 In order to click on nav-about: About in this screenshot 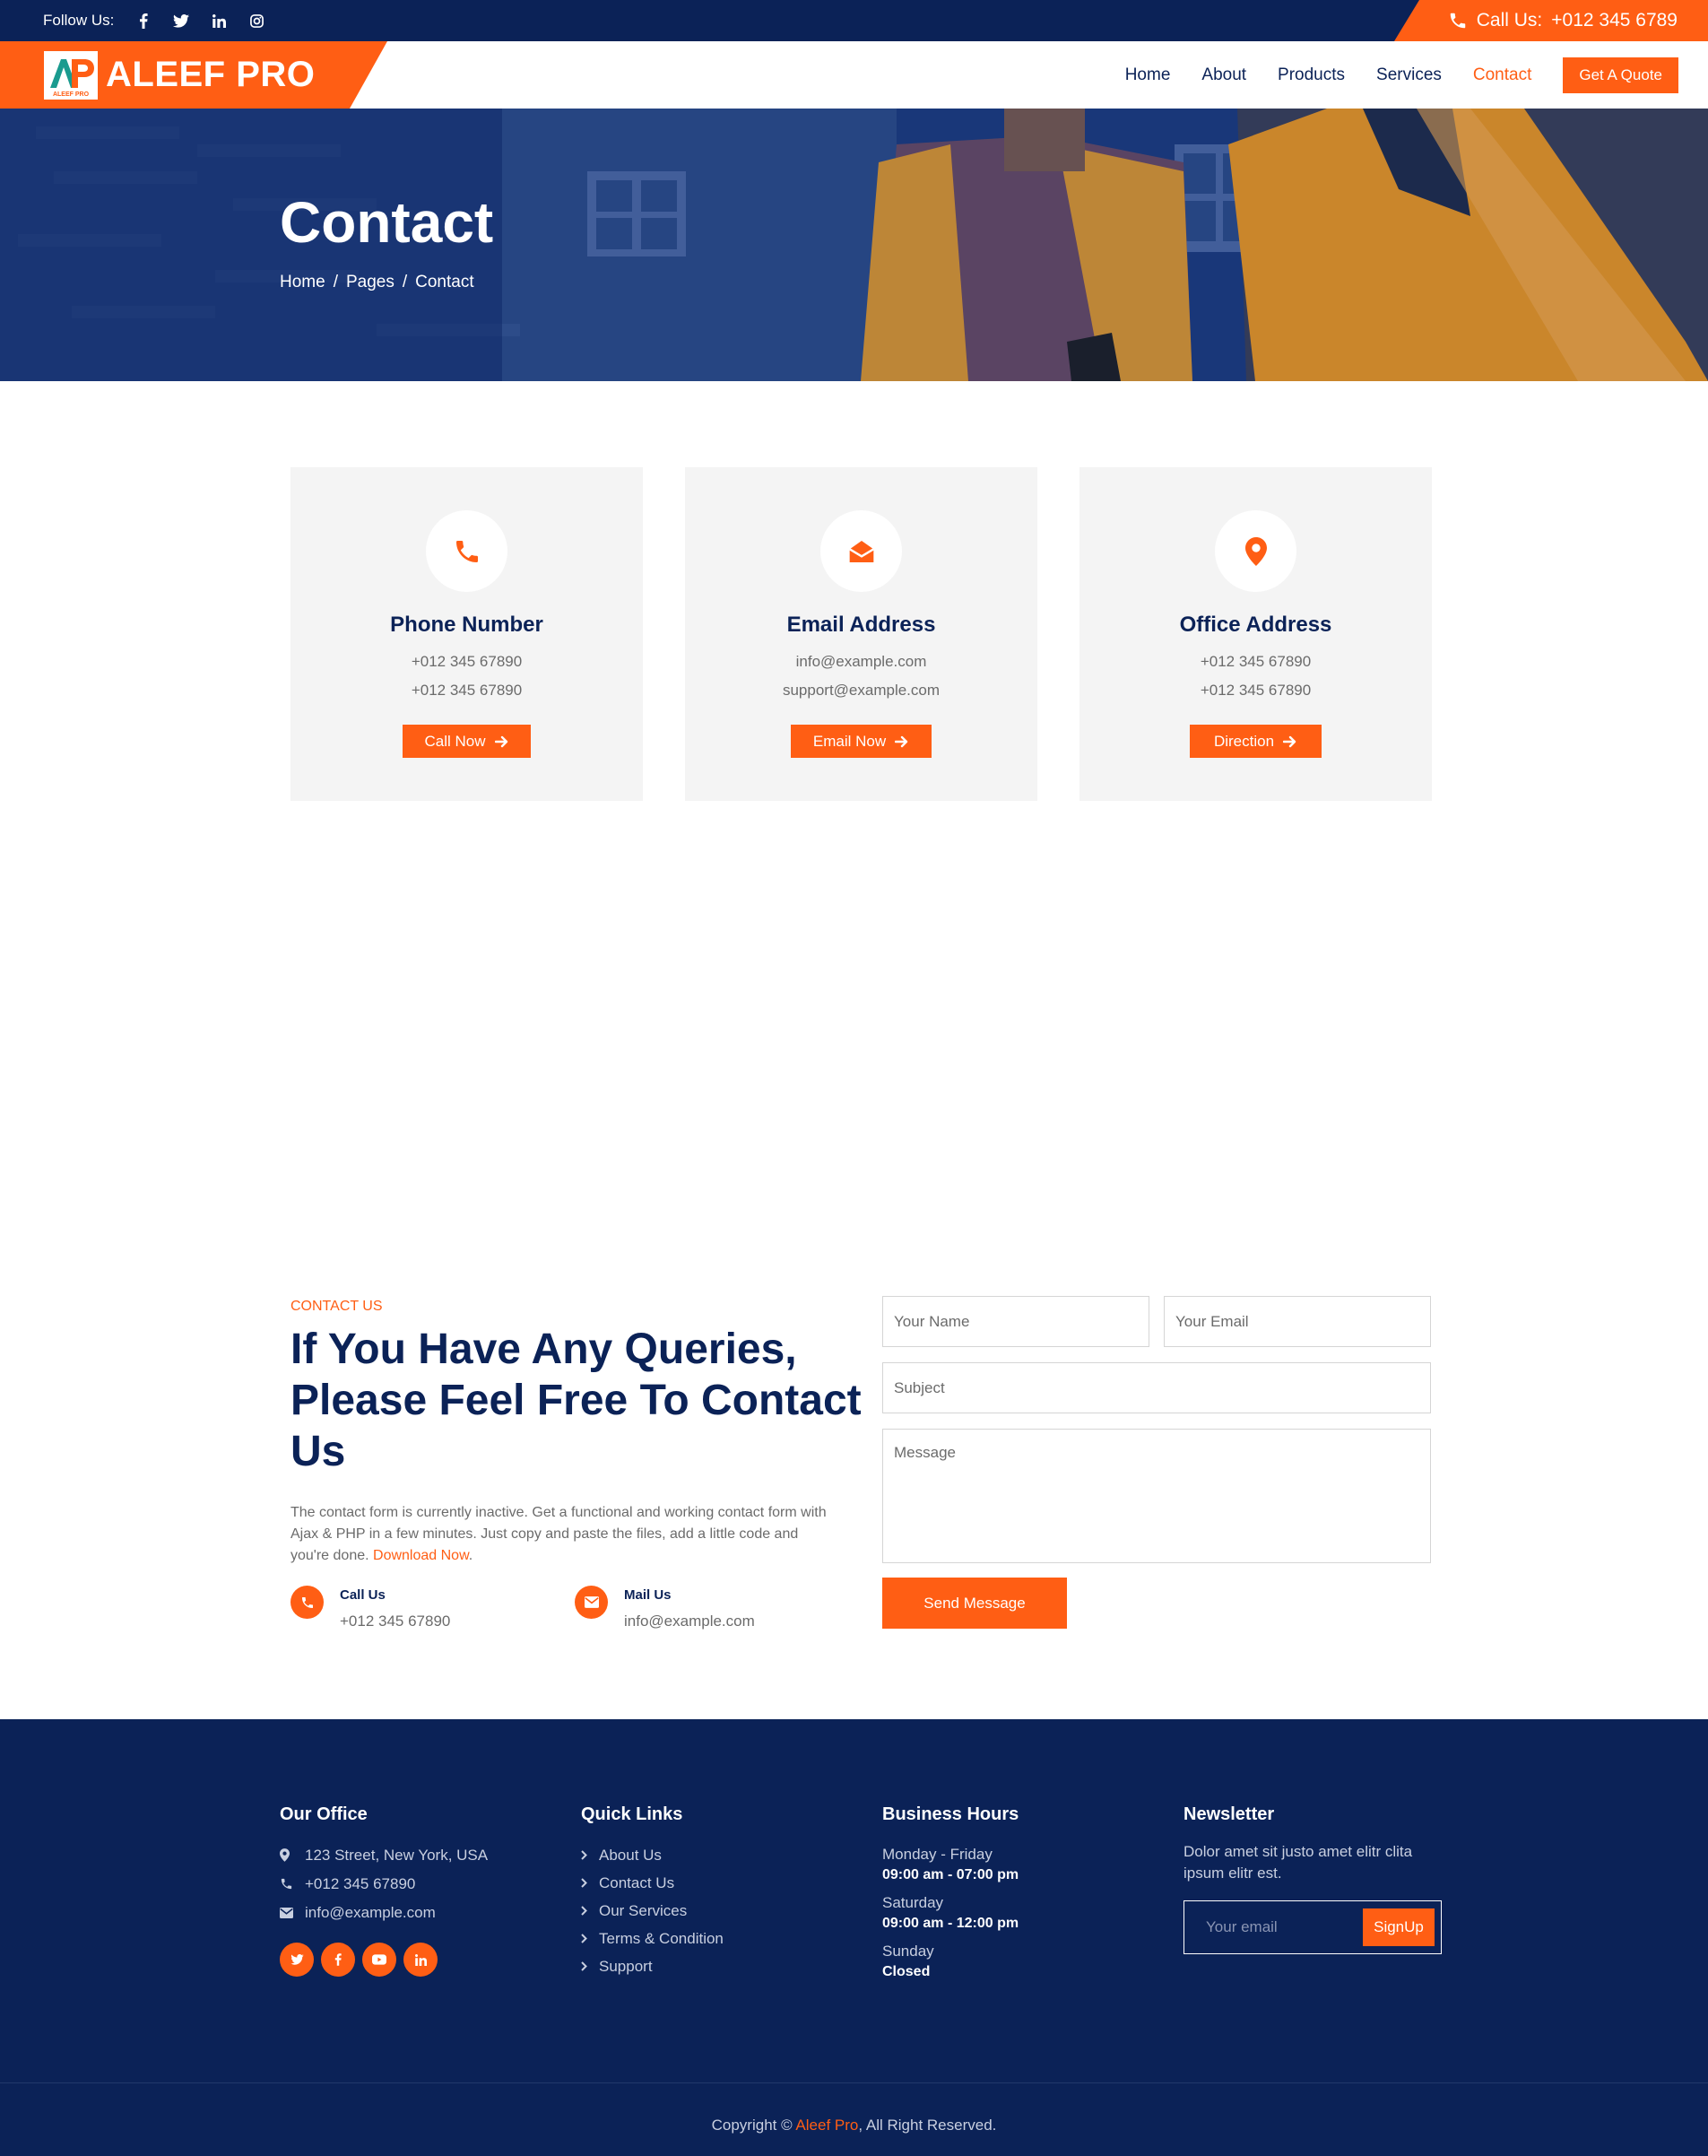, I will do `click(1223, 75)`.